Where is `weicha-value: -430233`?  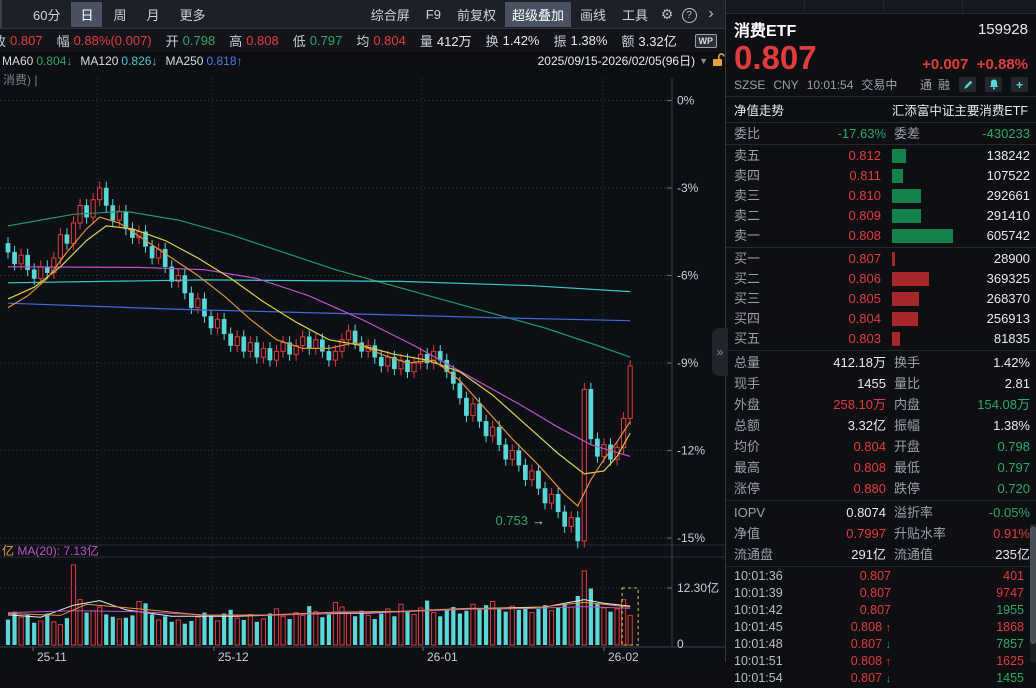
weicha-value: -430233 is located at coordinates (1006, 133).